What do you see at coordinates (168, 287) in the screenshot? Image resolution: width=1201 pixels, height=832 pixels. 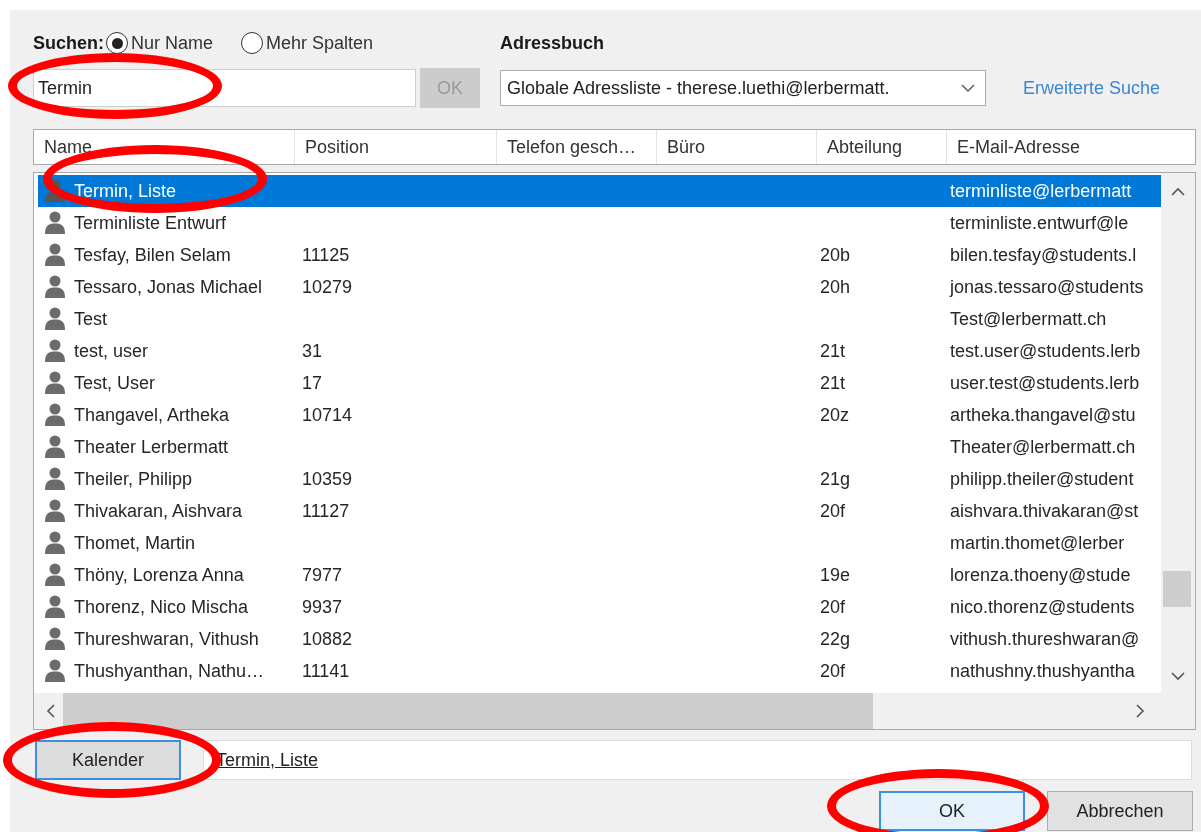 I see `table-cell: Tessaro, Jonas Michael` at bounding box center [168, 287].